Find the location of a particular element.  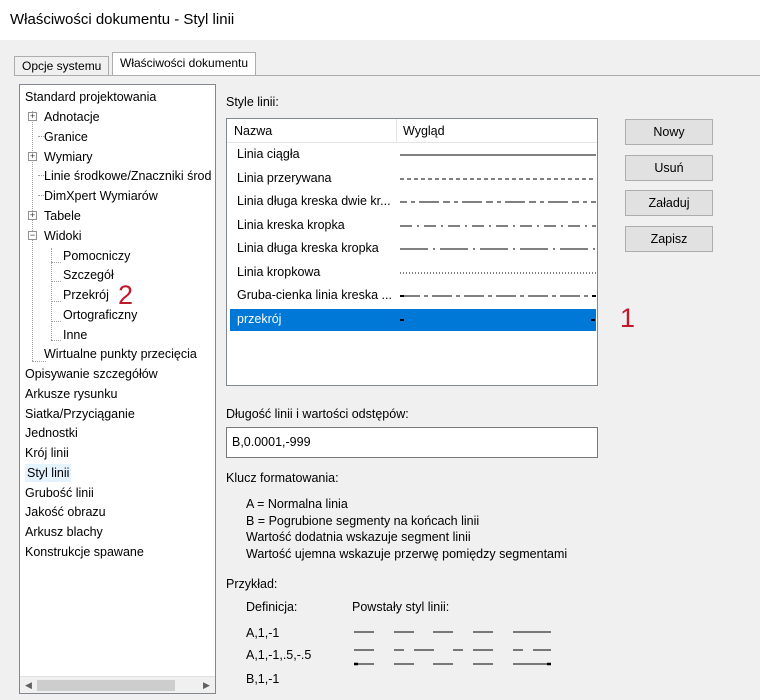

line-style-name: Linia kreska kropka is located at coordinates (291, 225).